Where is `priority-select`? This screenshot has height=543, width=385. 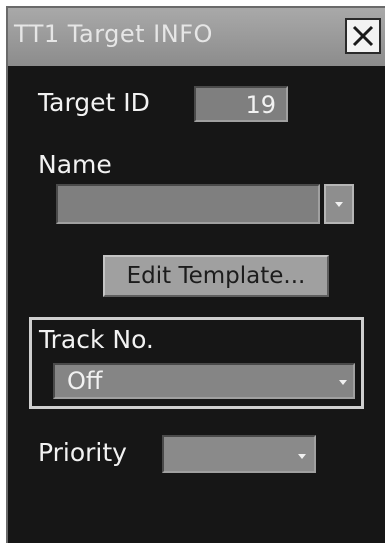
priority-select is located at coordinates (239, 454).